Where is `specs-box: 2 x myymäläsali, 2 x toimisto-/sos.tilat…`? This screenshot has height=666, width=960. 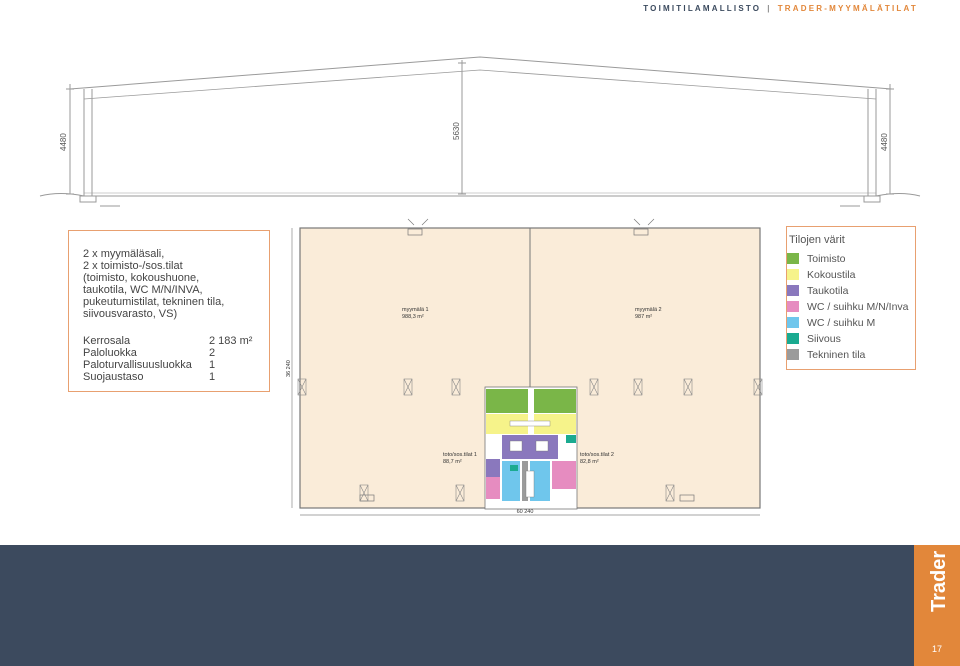
specs-box: 2 x myymäläsali, 2 x toimisto-/sos.tilat… is located at coordinates (169, 311).